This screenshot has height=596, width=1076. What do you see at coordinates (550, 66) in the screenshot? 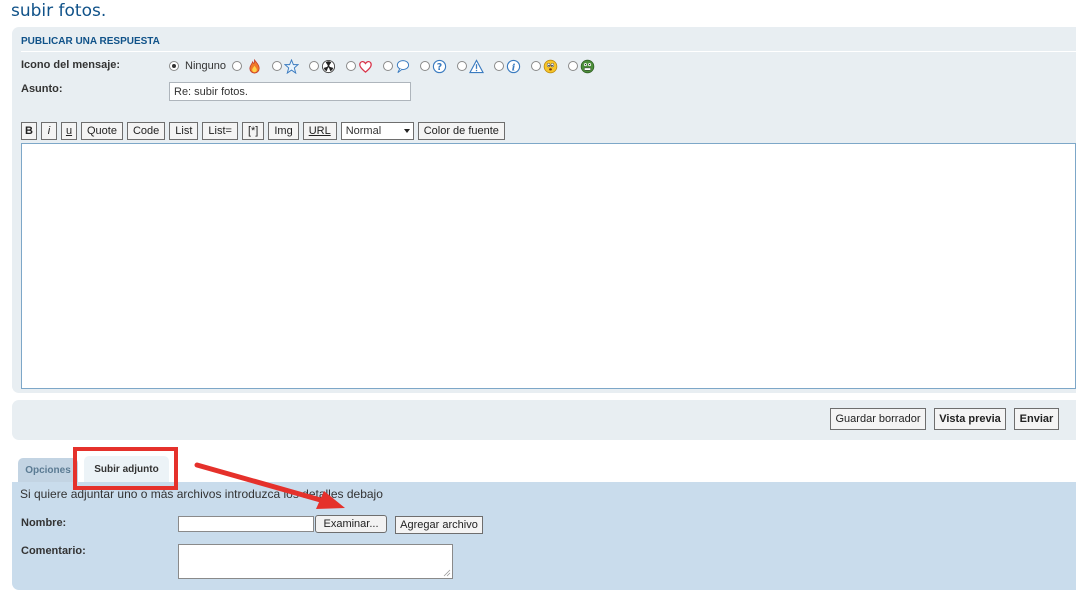
I see `smiley-icon` at bounding box center [550, 66].